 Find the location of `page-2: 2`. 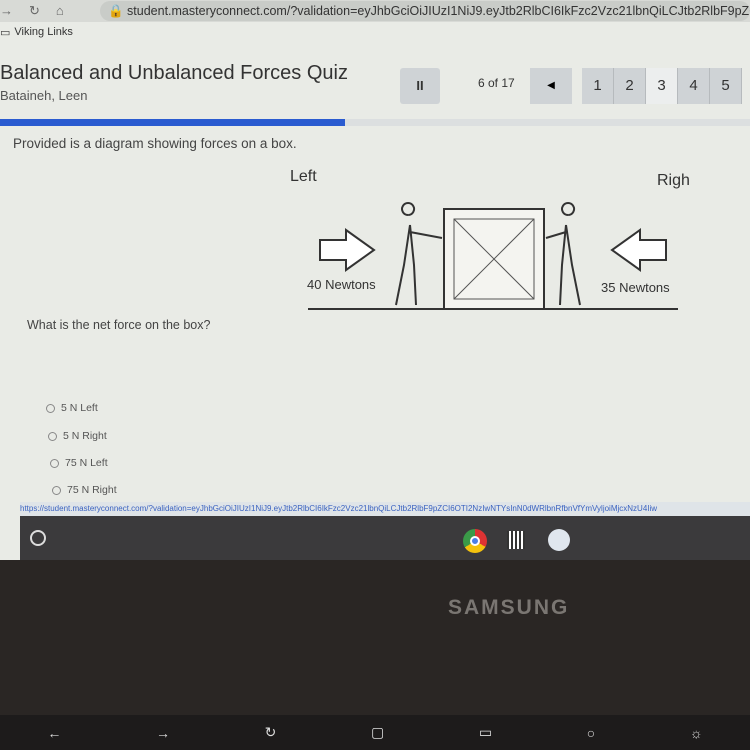

page-2: 2 is located at coordinates (630, 86).